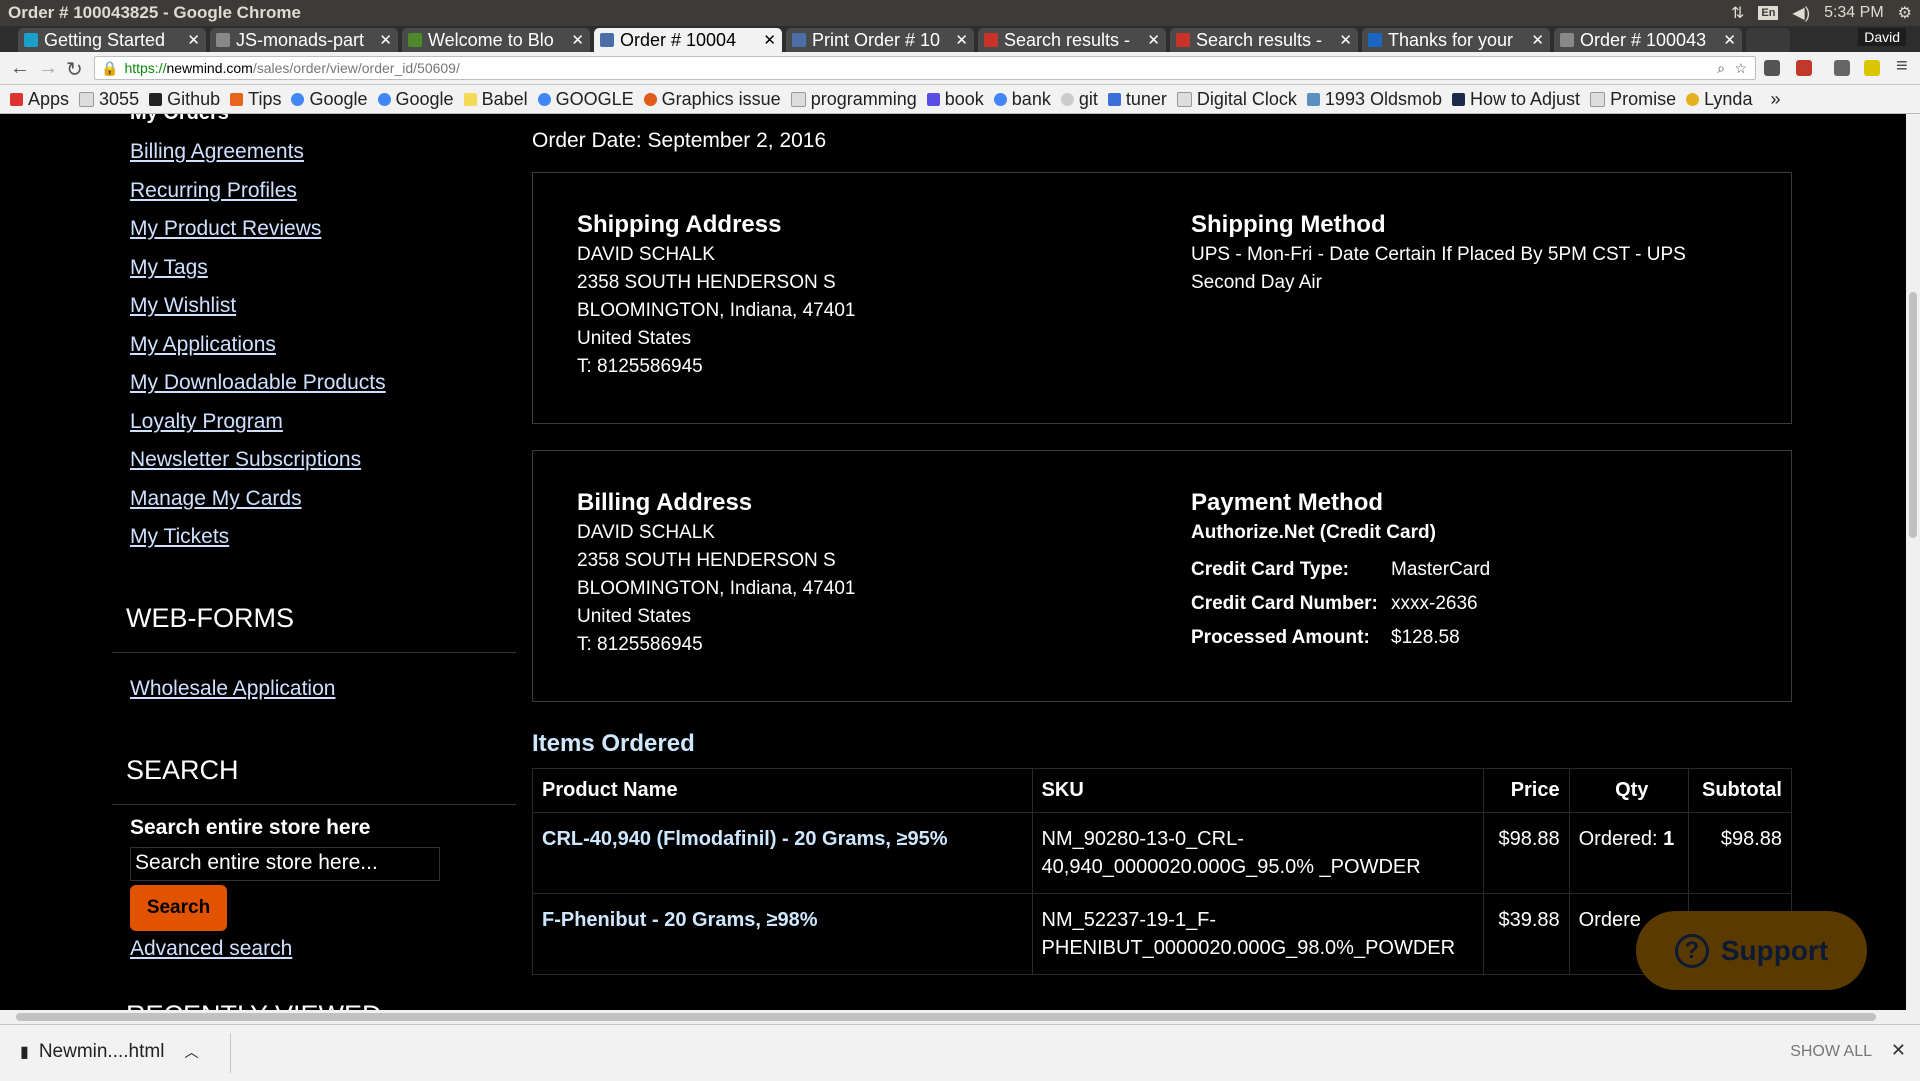  What do you see at coordinates (1768, 40) in the screenshot?
I see `new-tab-button` at bounding box center [1768, 40].